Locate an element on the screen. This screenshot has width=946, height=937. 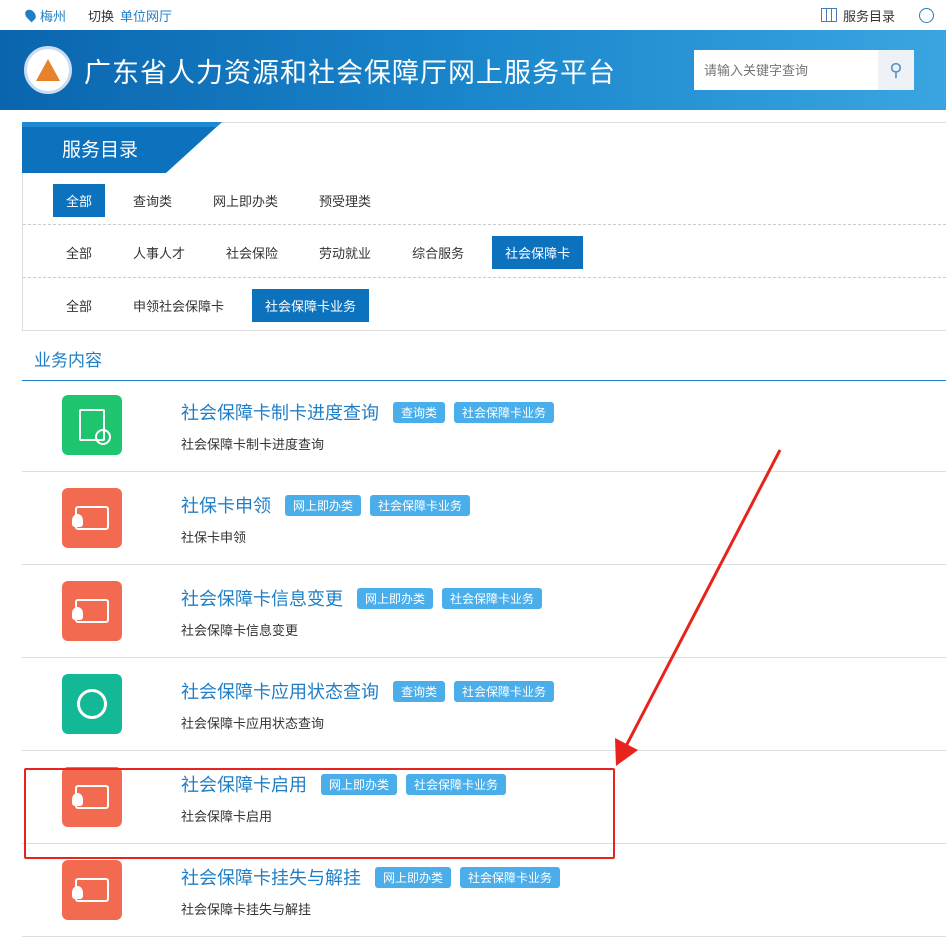
arrow-annotation is located at coordinates (698, 607).